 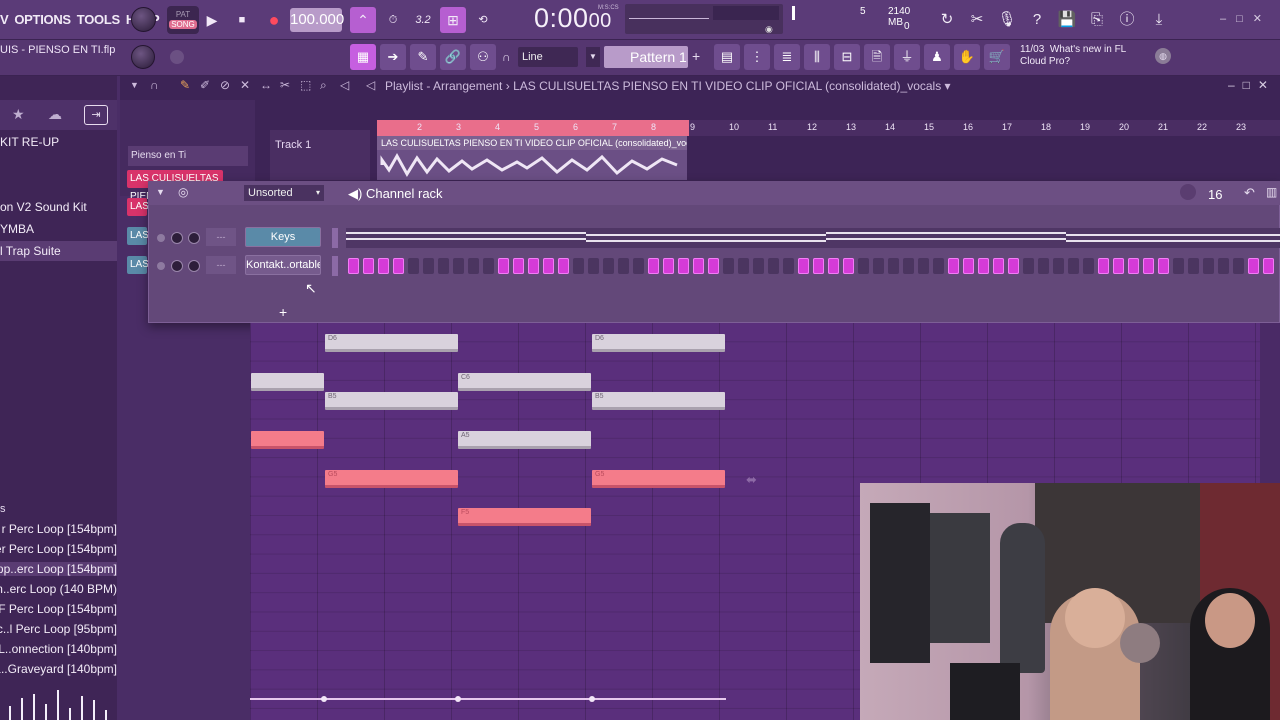 What do you see at coordinates (813, 238) in the screenshot?
I see `piano-roll-preview` at bounding box center [813, 238].